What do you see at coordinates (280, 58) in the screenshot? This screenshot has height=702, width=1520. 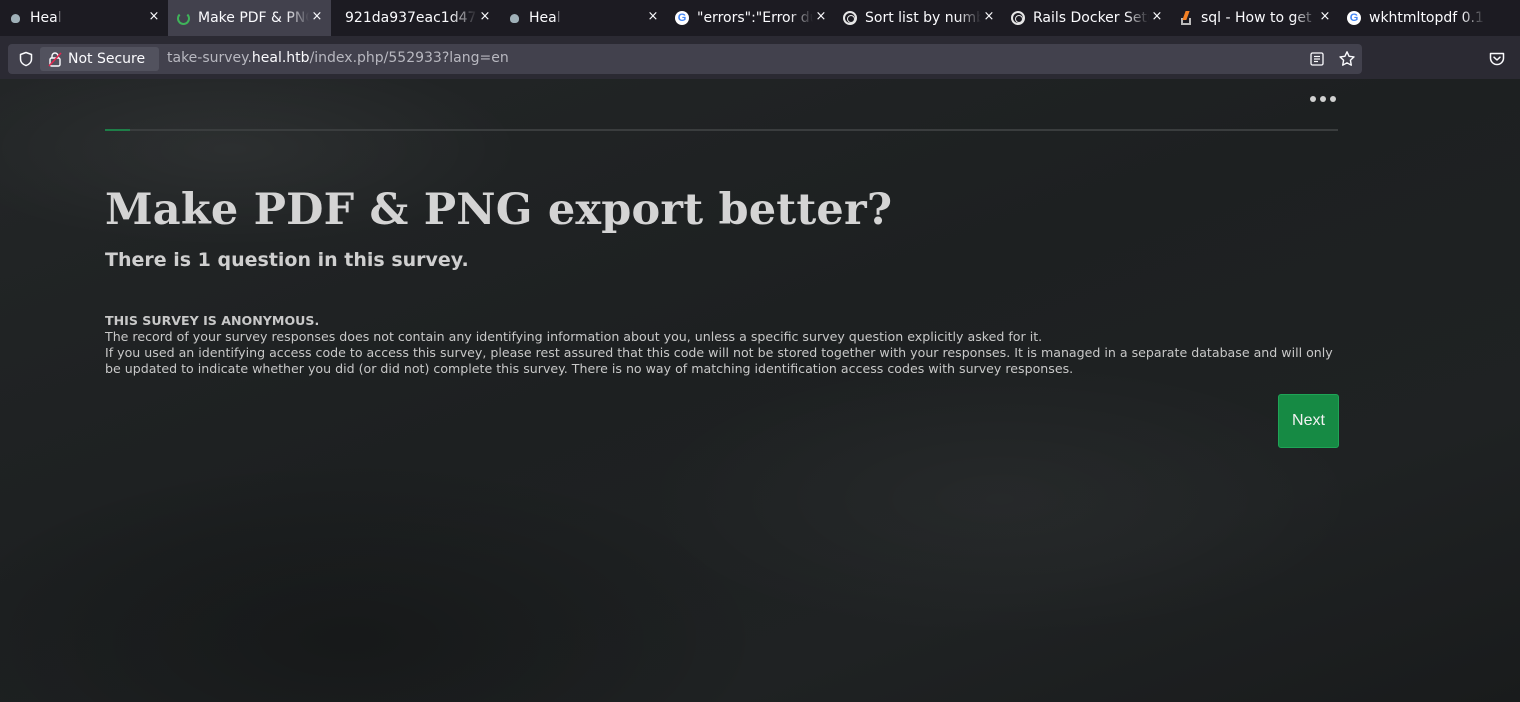 I see `url-host: heal.htb` at bounding box center [280, 58].